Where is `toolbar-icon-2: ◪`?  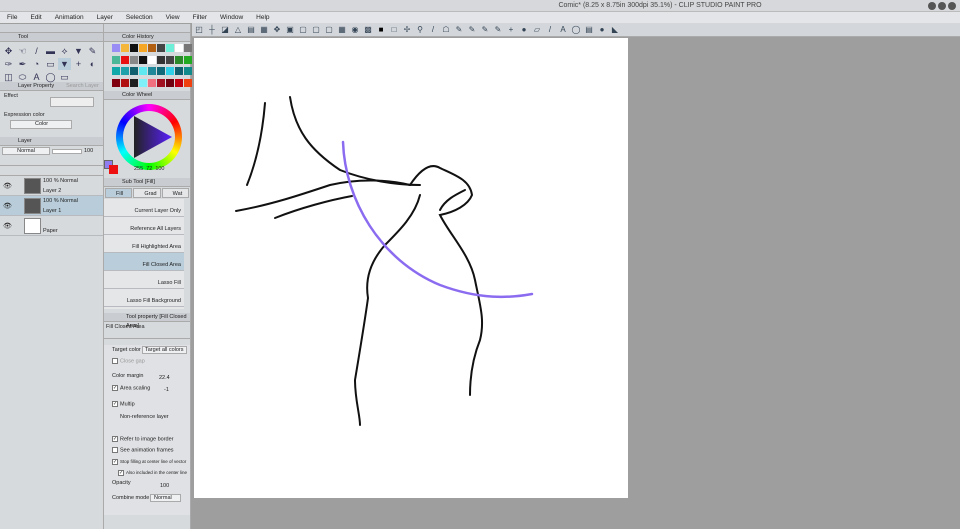 toolbar-icon-2: ◪ is located at coordinates (225, 30).